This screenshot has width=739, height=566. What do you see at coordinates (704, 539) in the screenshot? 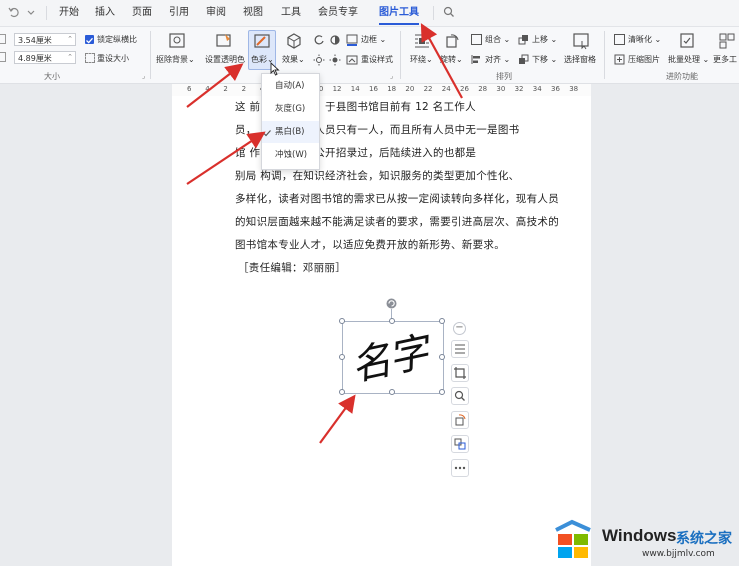
I see `watermark-subtitle: 系统之家` at bounding box center [704, 539].